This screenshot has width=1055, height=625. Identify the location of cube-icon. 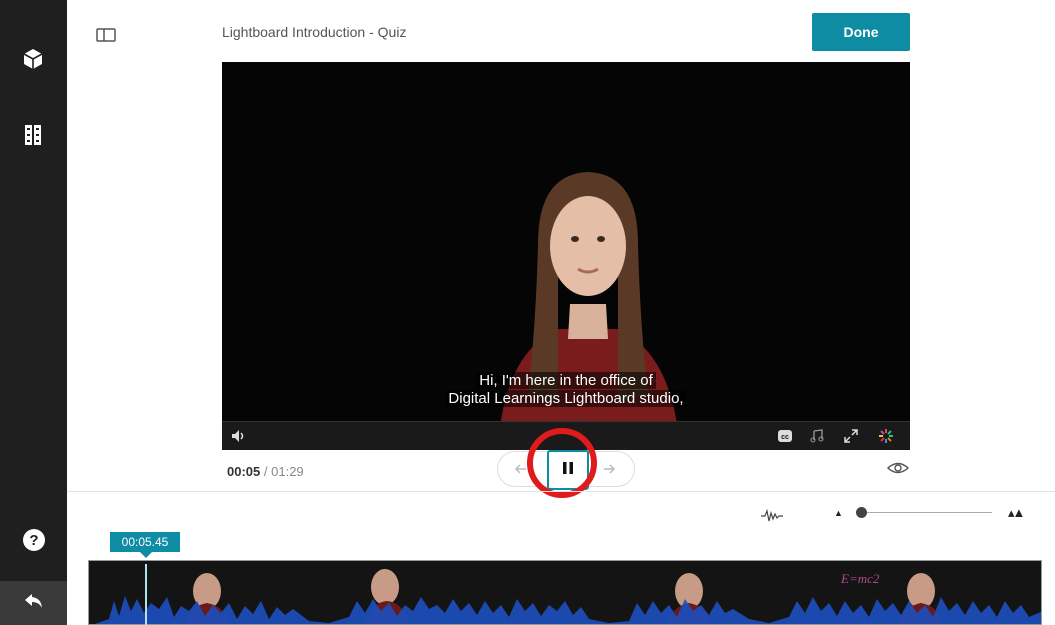
(33, 59).